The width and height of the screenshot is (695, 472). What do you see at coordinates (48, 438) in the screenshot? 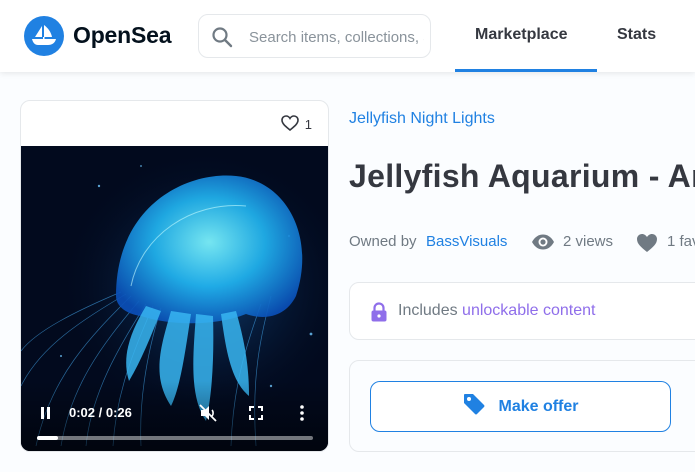
I see `video-progress-fill` at bounding box center [48, 438].